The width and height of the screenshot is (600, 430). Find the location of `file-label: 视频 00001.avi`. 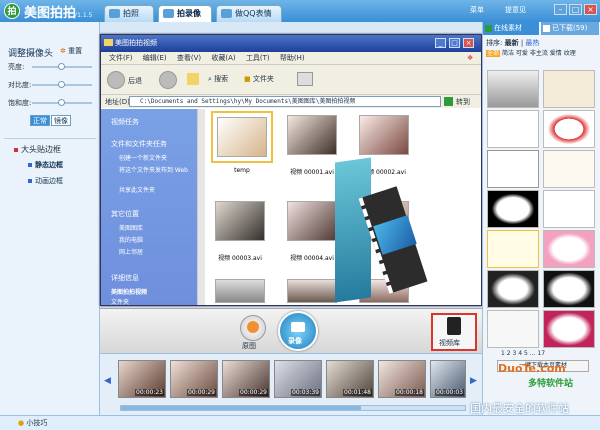

file-label: 视频 00001.avi is located at coordinates (312, 172).